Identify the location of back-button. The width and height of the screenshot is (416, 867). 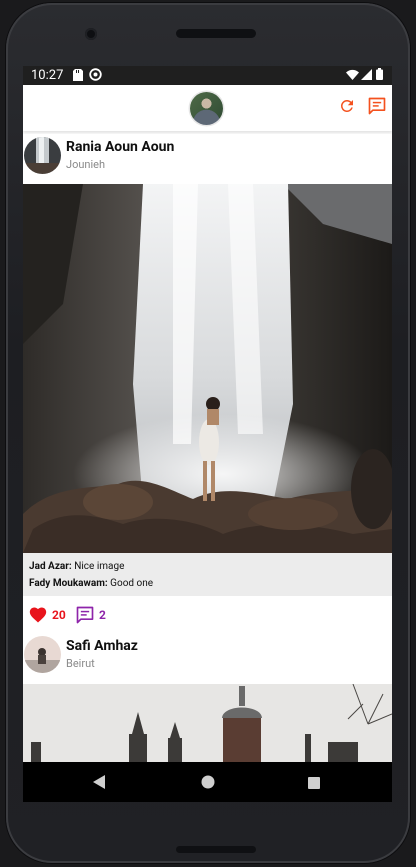
(99, 783).